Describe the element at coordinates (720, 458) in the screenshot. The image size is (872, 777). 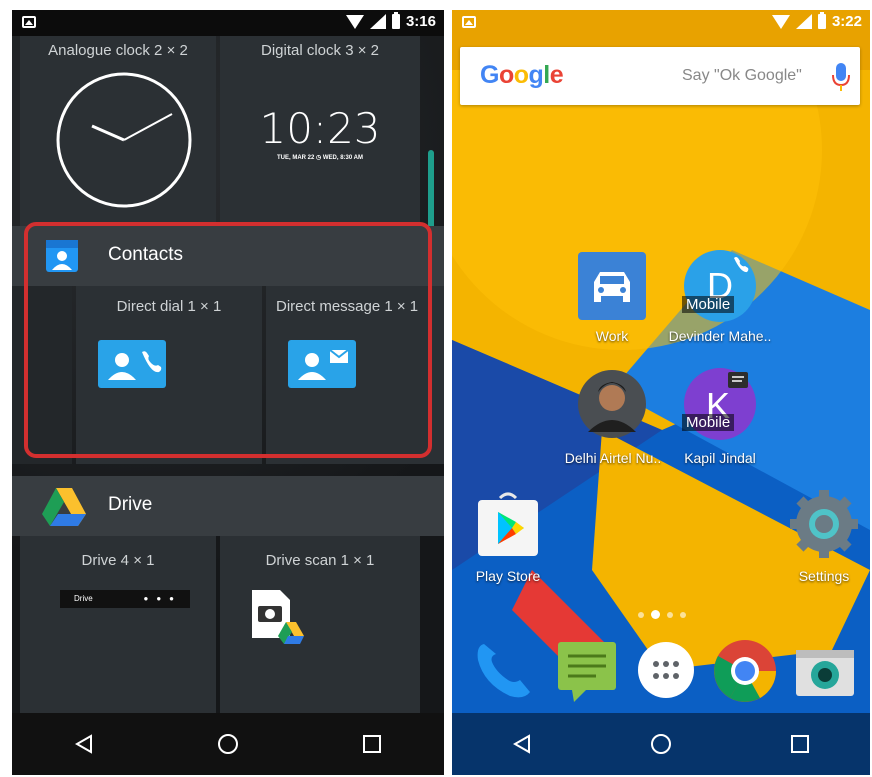
I see `kapil-label: Kapil Jindal` at that location.